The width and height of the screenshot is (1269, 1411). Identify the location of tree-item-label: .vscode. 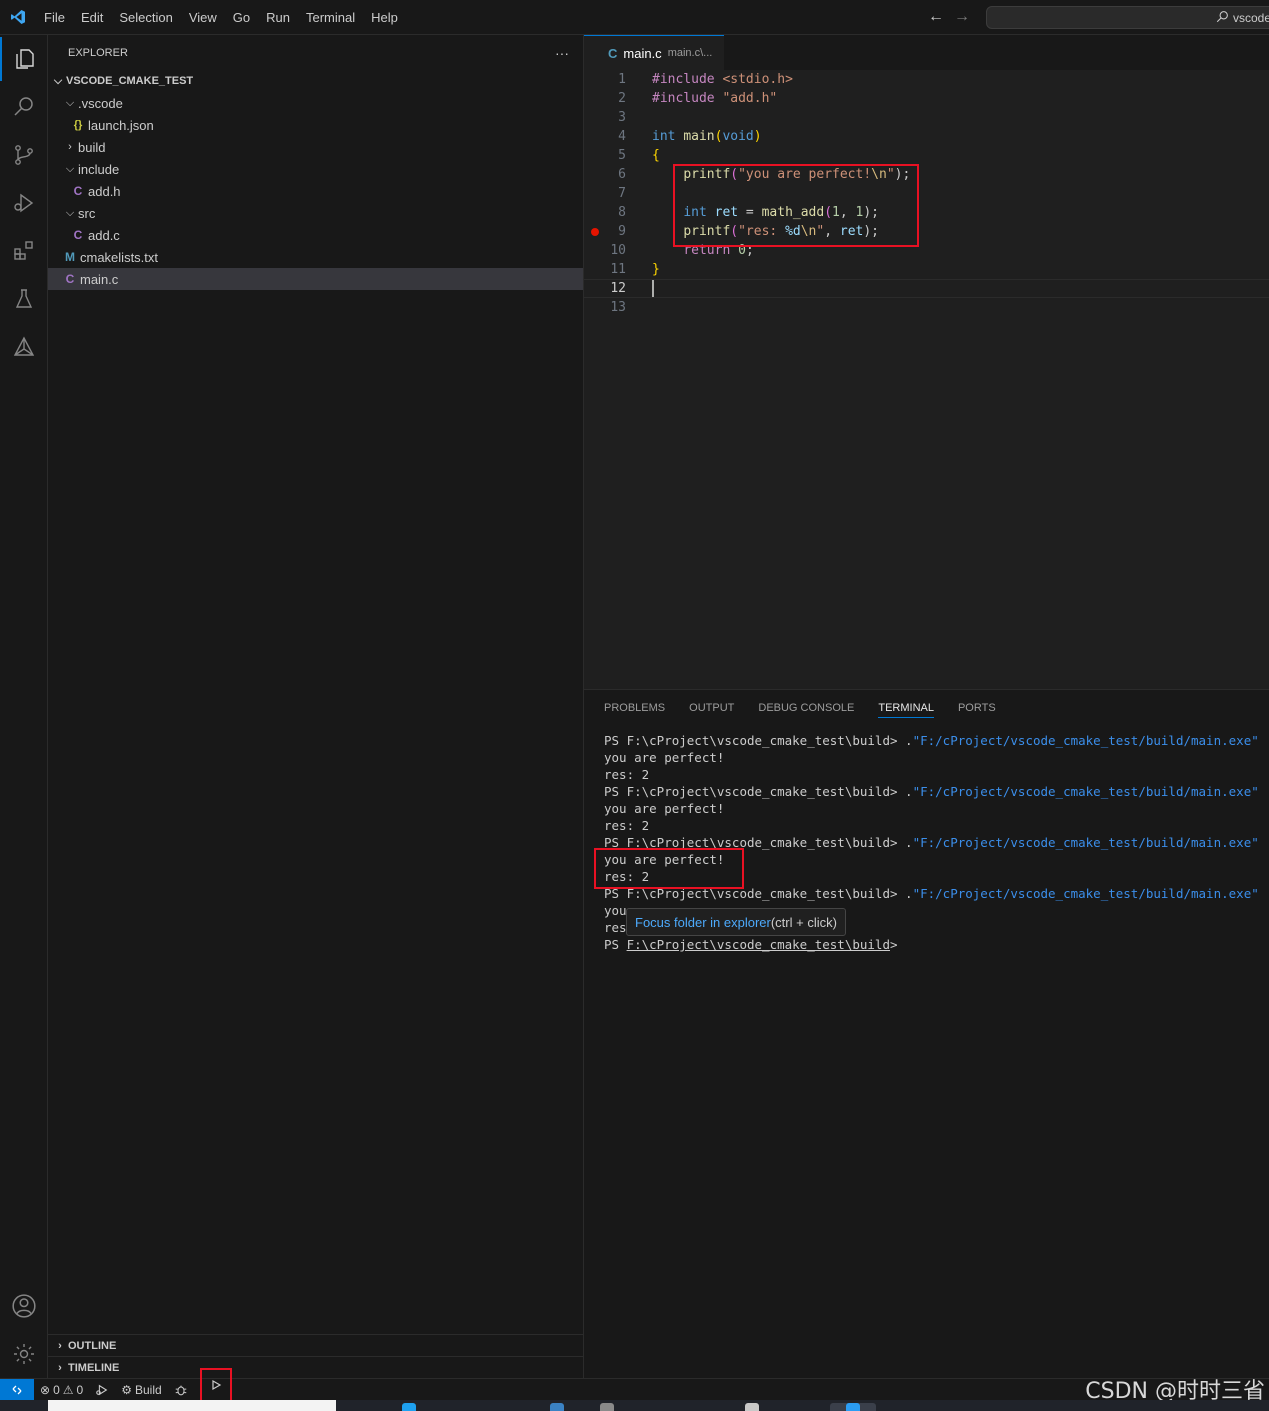
(100, 103).